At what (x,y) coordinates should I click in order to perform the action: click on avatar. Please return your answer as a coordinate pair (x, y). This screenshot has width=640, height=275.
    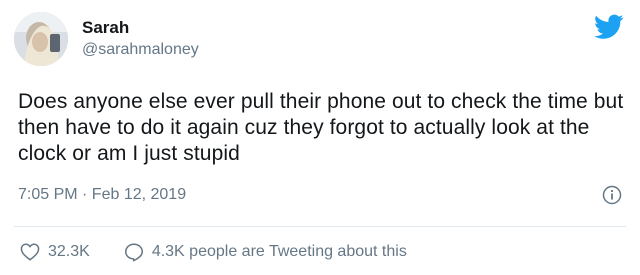
    Looking at the image, I should click on (41, 39).